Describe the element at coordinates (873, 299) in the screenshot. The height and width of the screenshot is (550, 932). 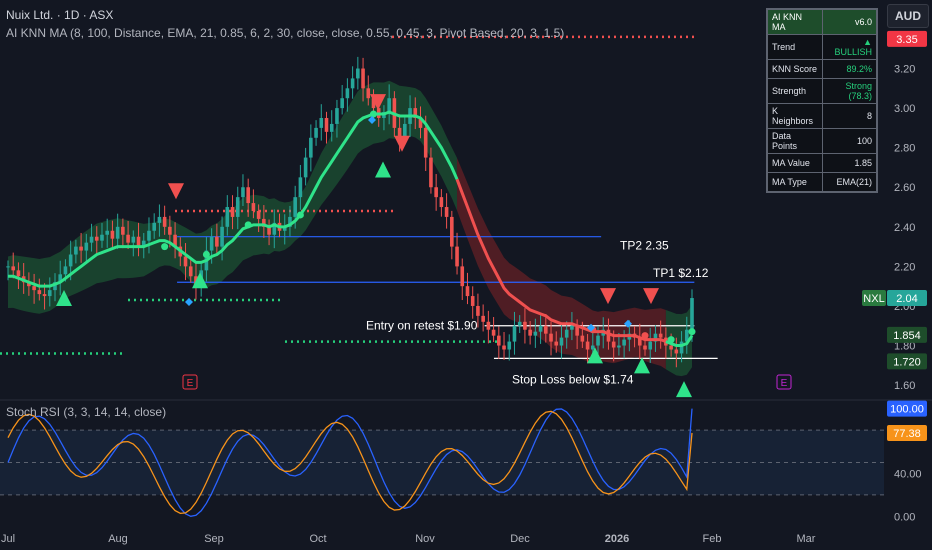
I see `price-tag-label: NXL` at that location.